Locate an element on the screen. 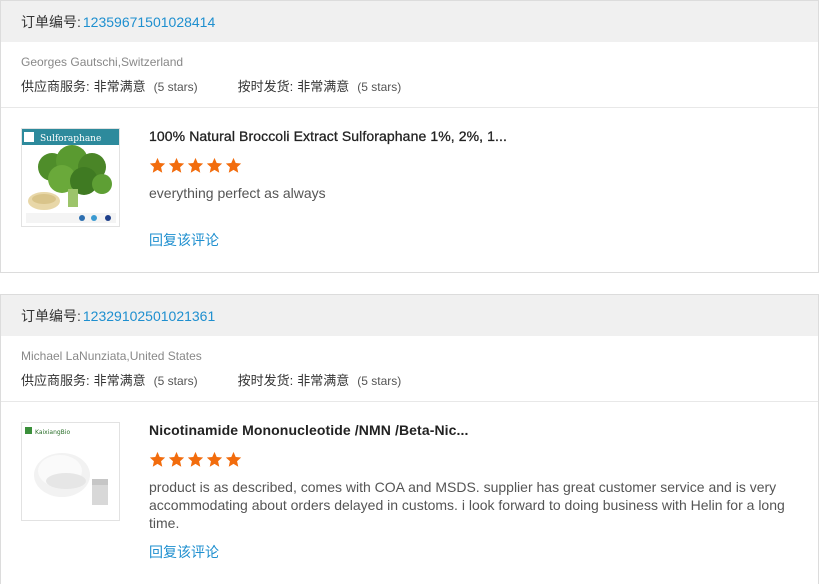 Image resolution: width=820 pixels, height=584 pixels. order-header: 订单编号: 12359671501028414 is located at coordinates (409, 21).